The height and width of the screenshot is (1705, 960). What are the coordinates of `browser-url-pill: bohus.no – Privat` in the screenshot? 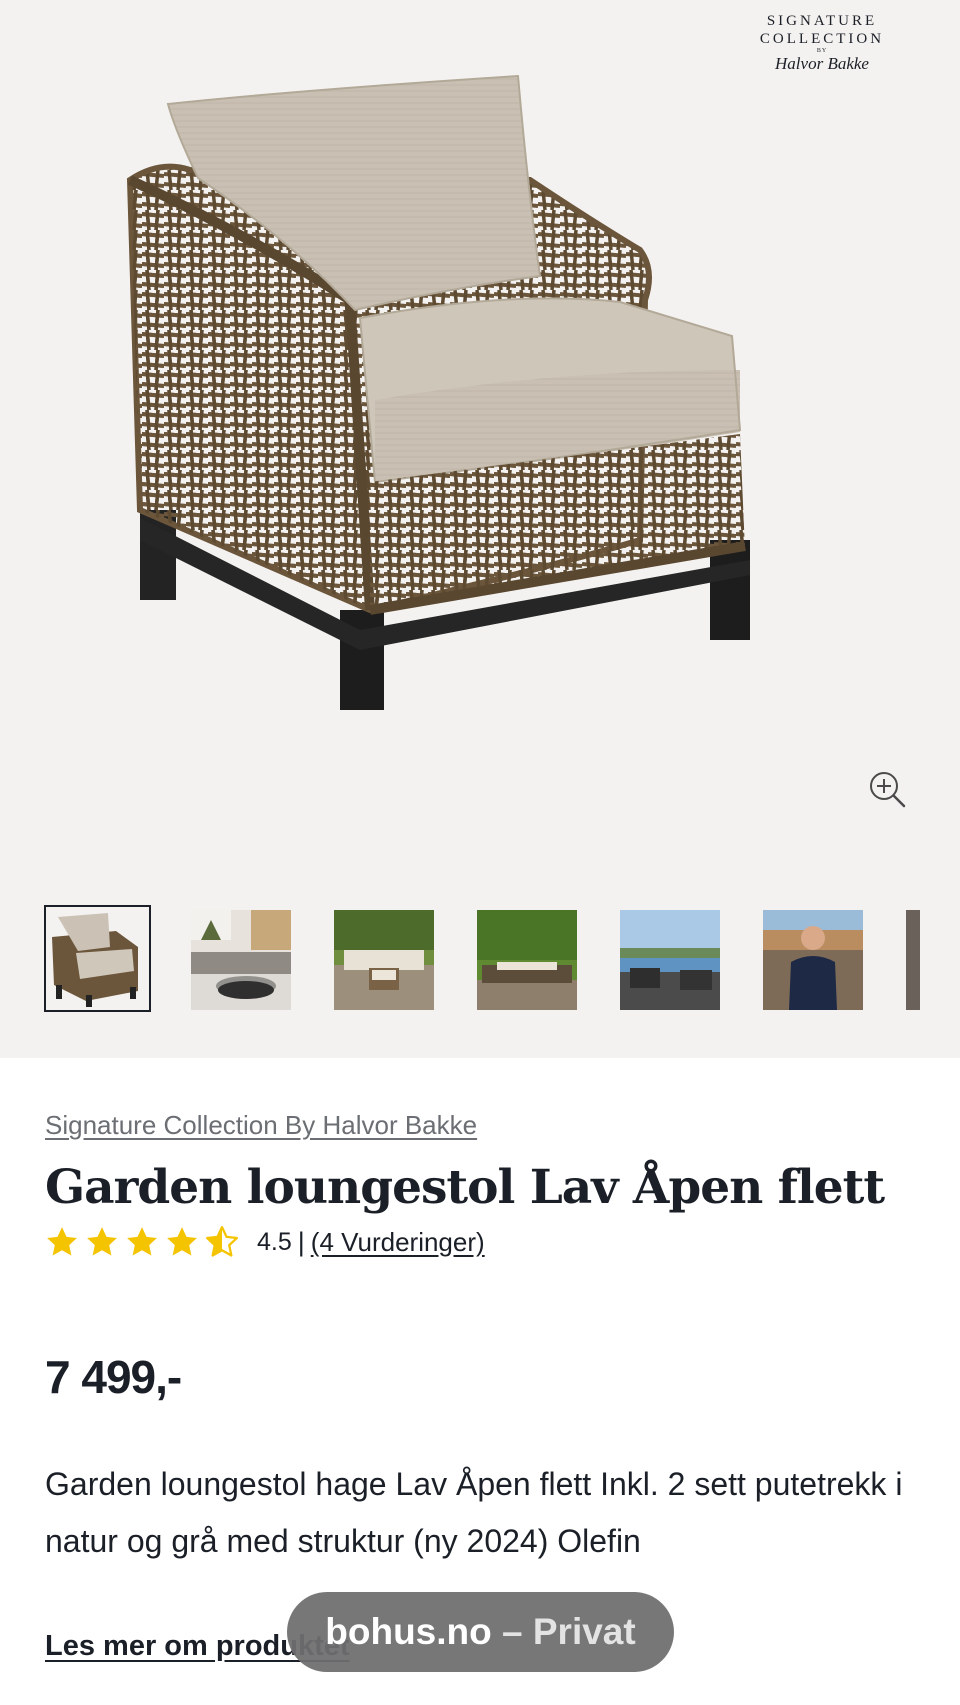 It's located at (480, 1632).